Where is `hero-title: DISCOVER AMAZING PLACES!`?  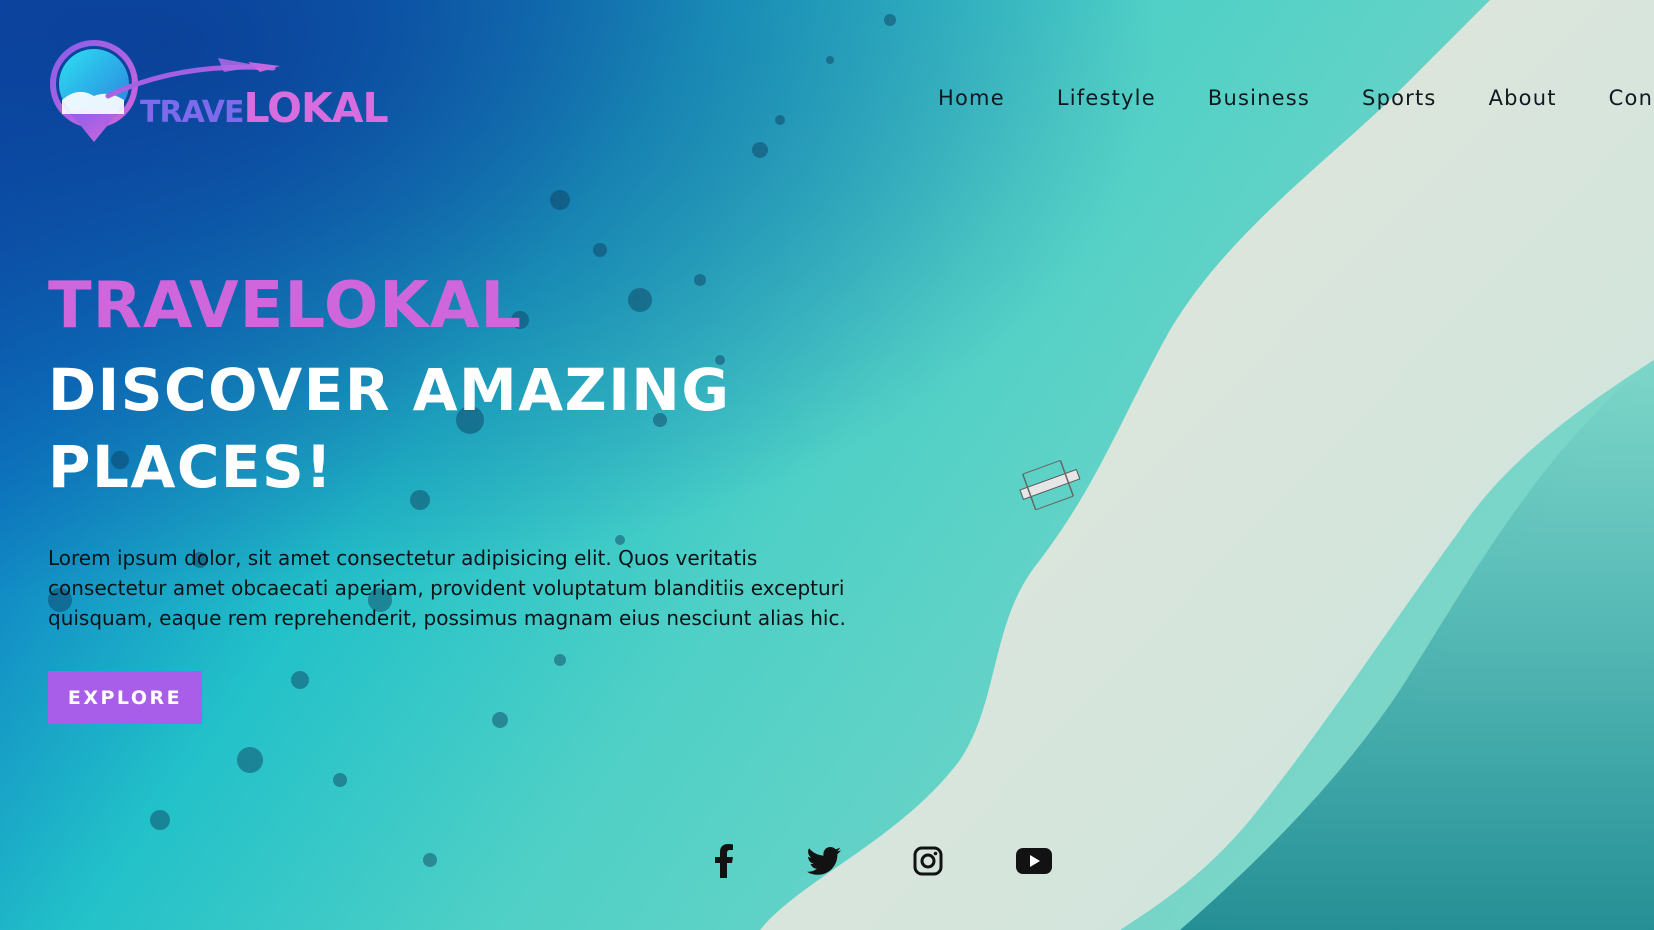
hero-title: DISCOVER AMAZING PLACES! is located at coordinates (389, 428).